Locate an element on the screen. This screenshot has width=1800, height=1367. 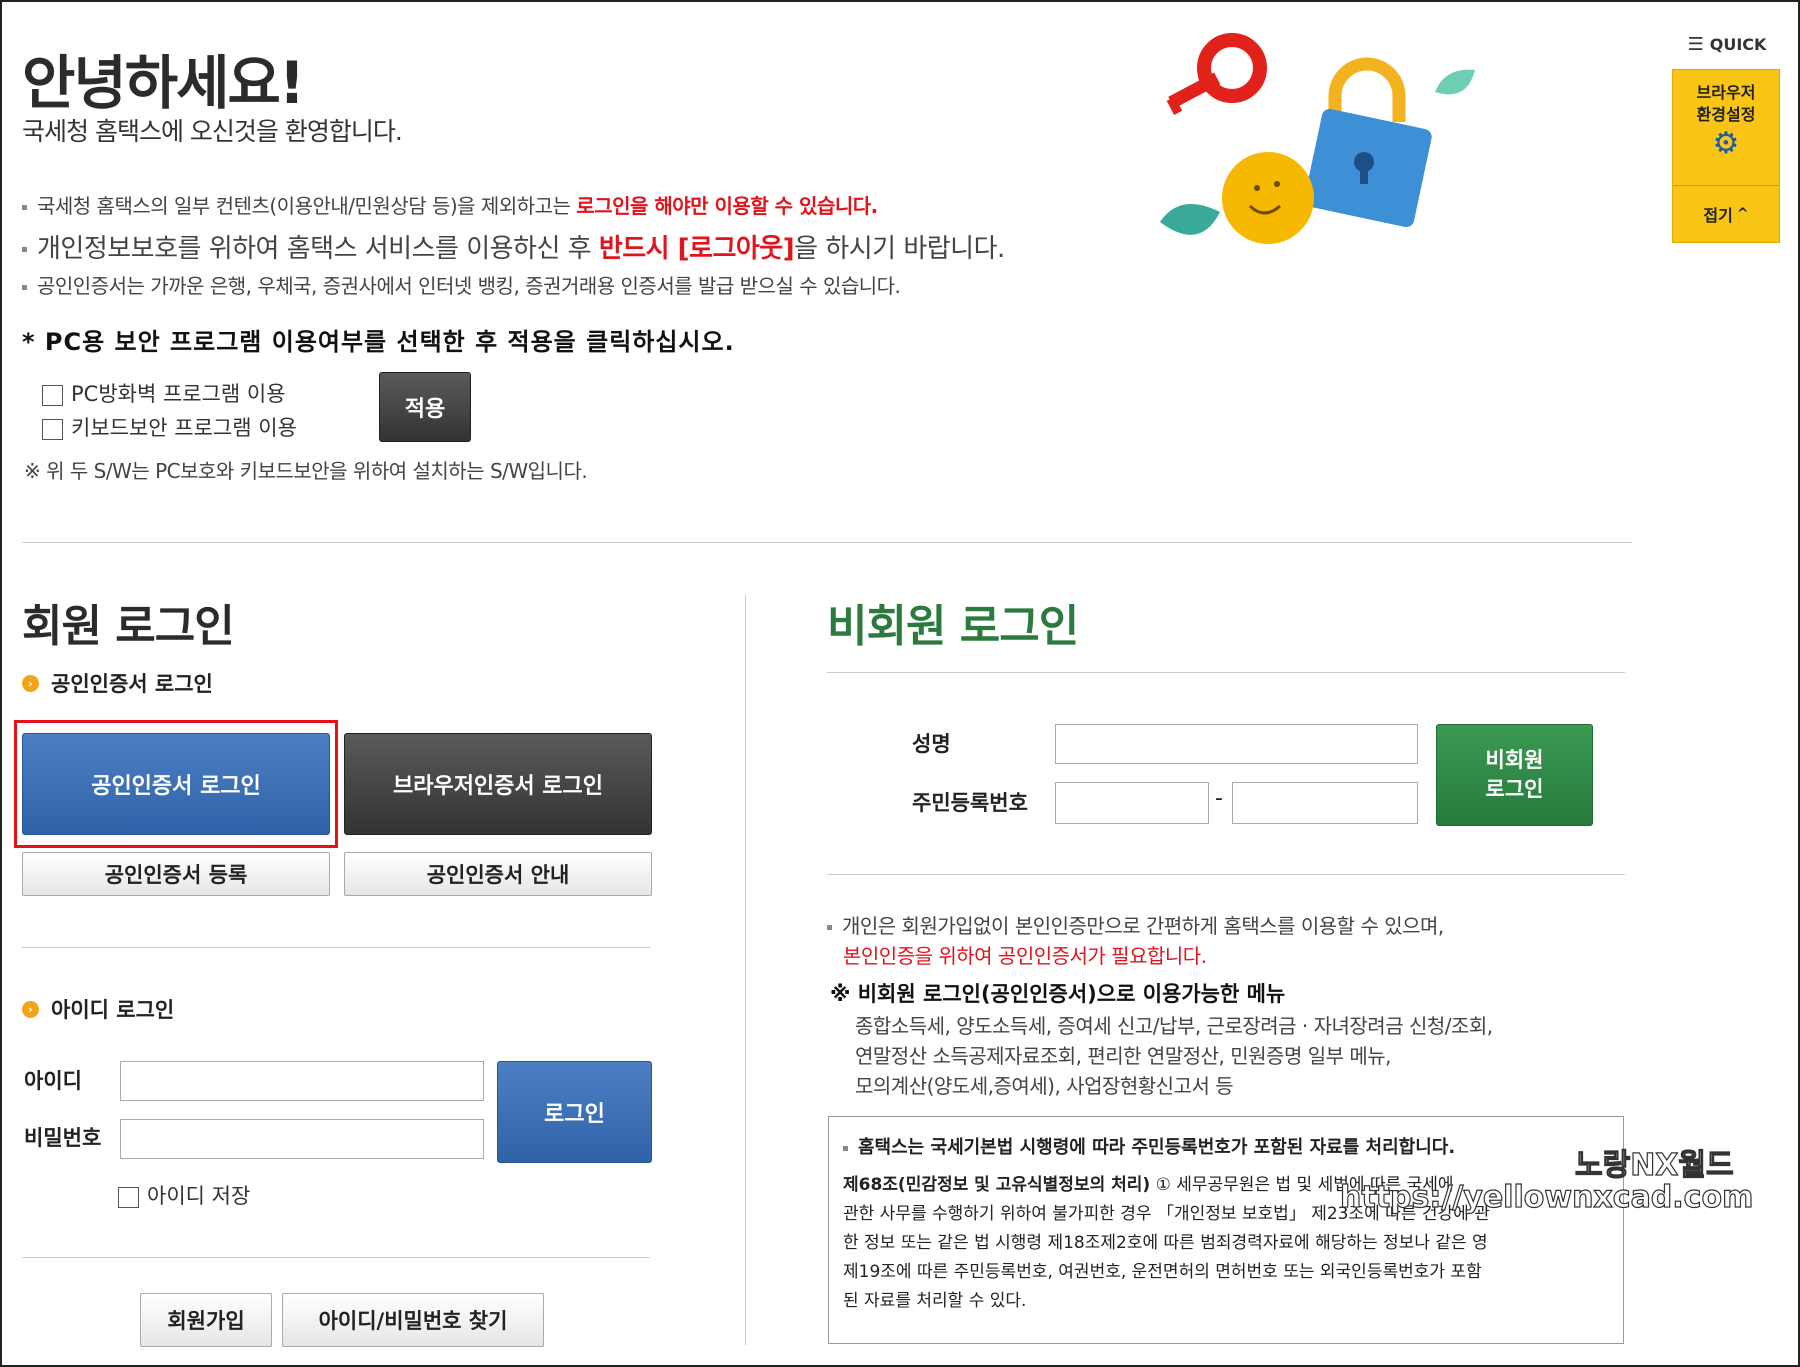
guest-menu-title: ※ 비회원 로그인(공인인증서)으로 이용가능한 메뉴 is located at coordinates (1058, 994).